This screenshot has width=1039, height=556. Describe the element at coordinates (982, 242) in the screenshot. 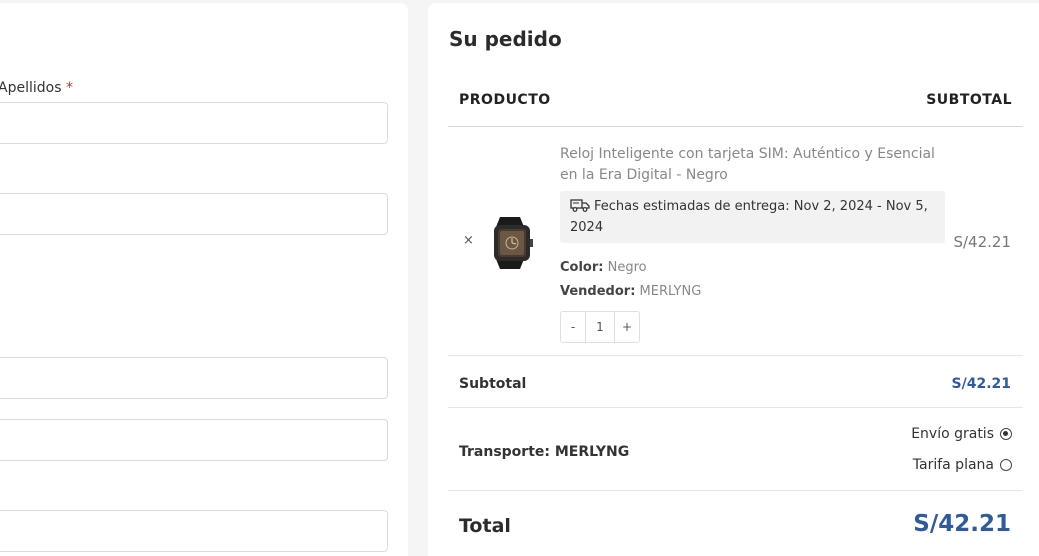

I see `item-price: S/42.21` at that location.